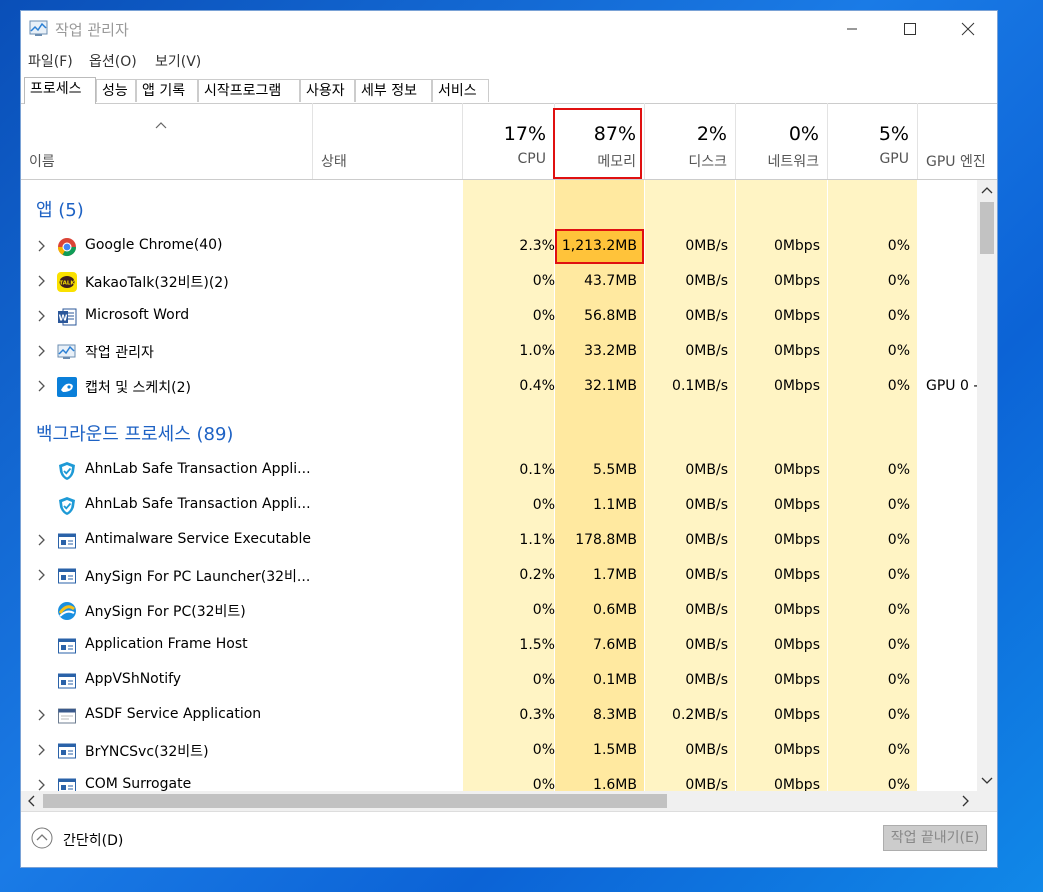 The image size is (1043, 892). Describe the element at coordinates (50, 61) in the screenshot. I see `menu-file: 파일(F)` at that location.